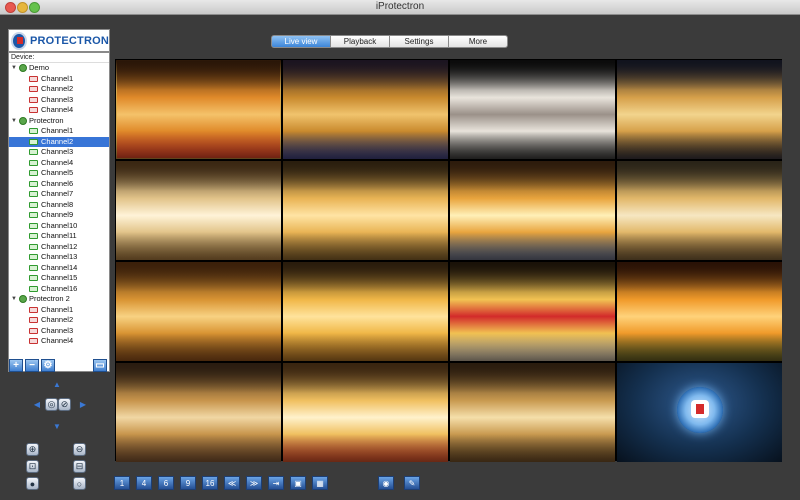 Image resolution: width=800 pixels, height=500 pixels. Describe the element at coordinates (79, 483) in the screenshot. I see `iris-close-button: ○` at that location.